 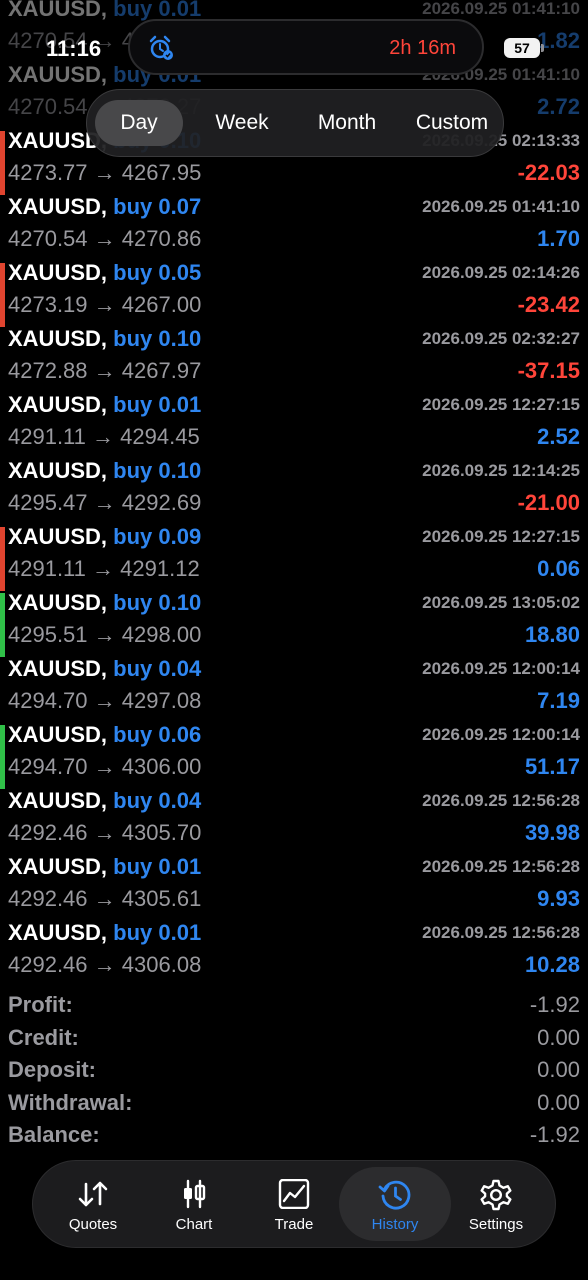 I want to click on alarm-icon, so click(x=161, y=47).